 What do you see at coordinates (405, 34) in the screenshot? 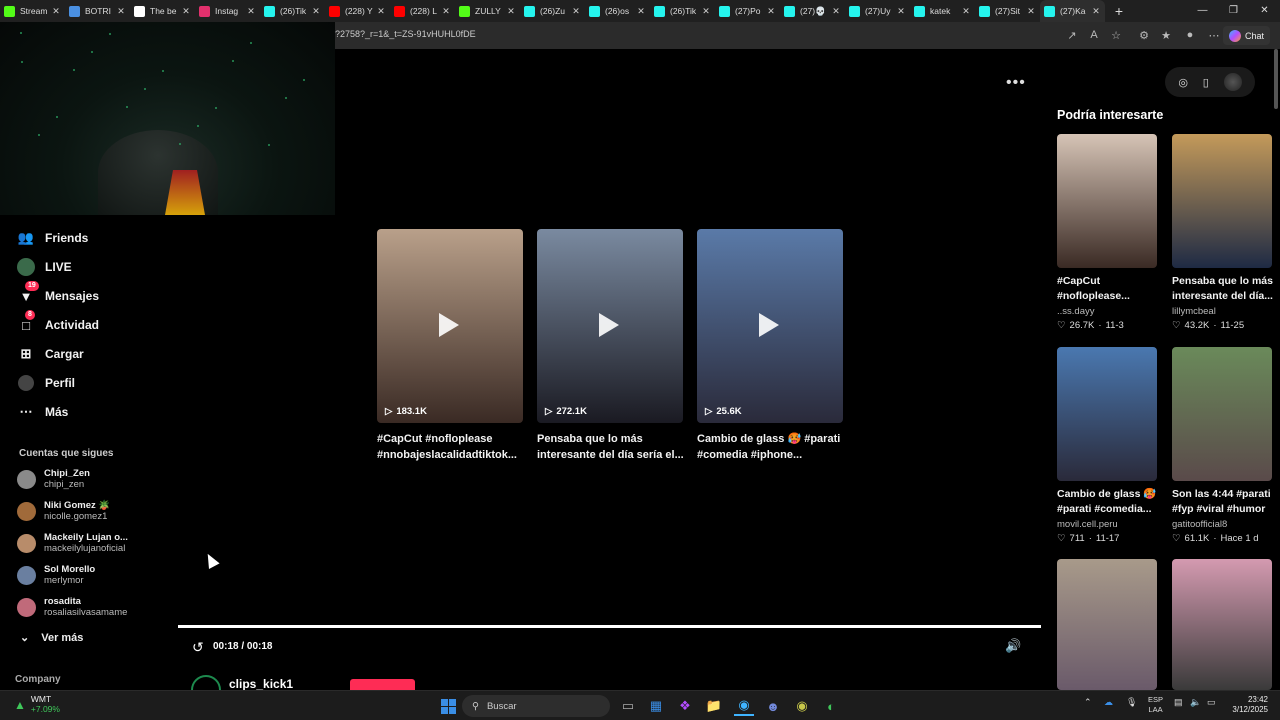
I see `url-field: ?2758?_r=1&_t=ZS-91vHUHL0fDE` at bounding box center [405, 34].